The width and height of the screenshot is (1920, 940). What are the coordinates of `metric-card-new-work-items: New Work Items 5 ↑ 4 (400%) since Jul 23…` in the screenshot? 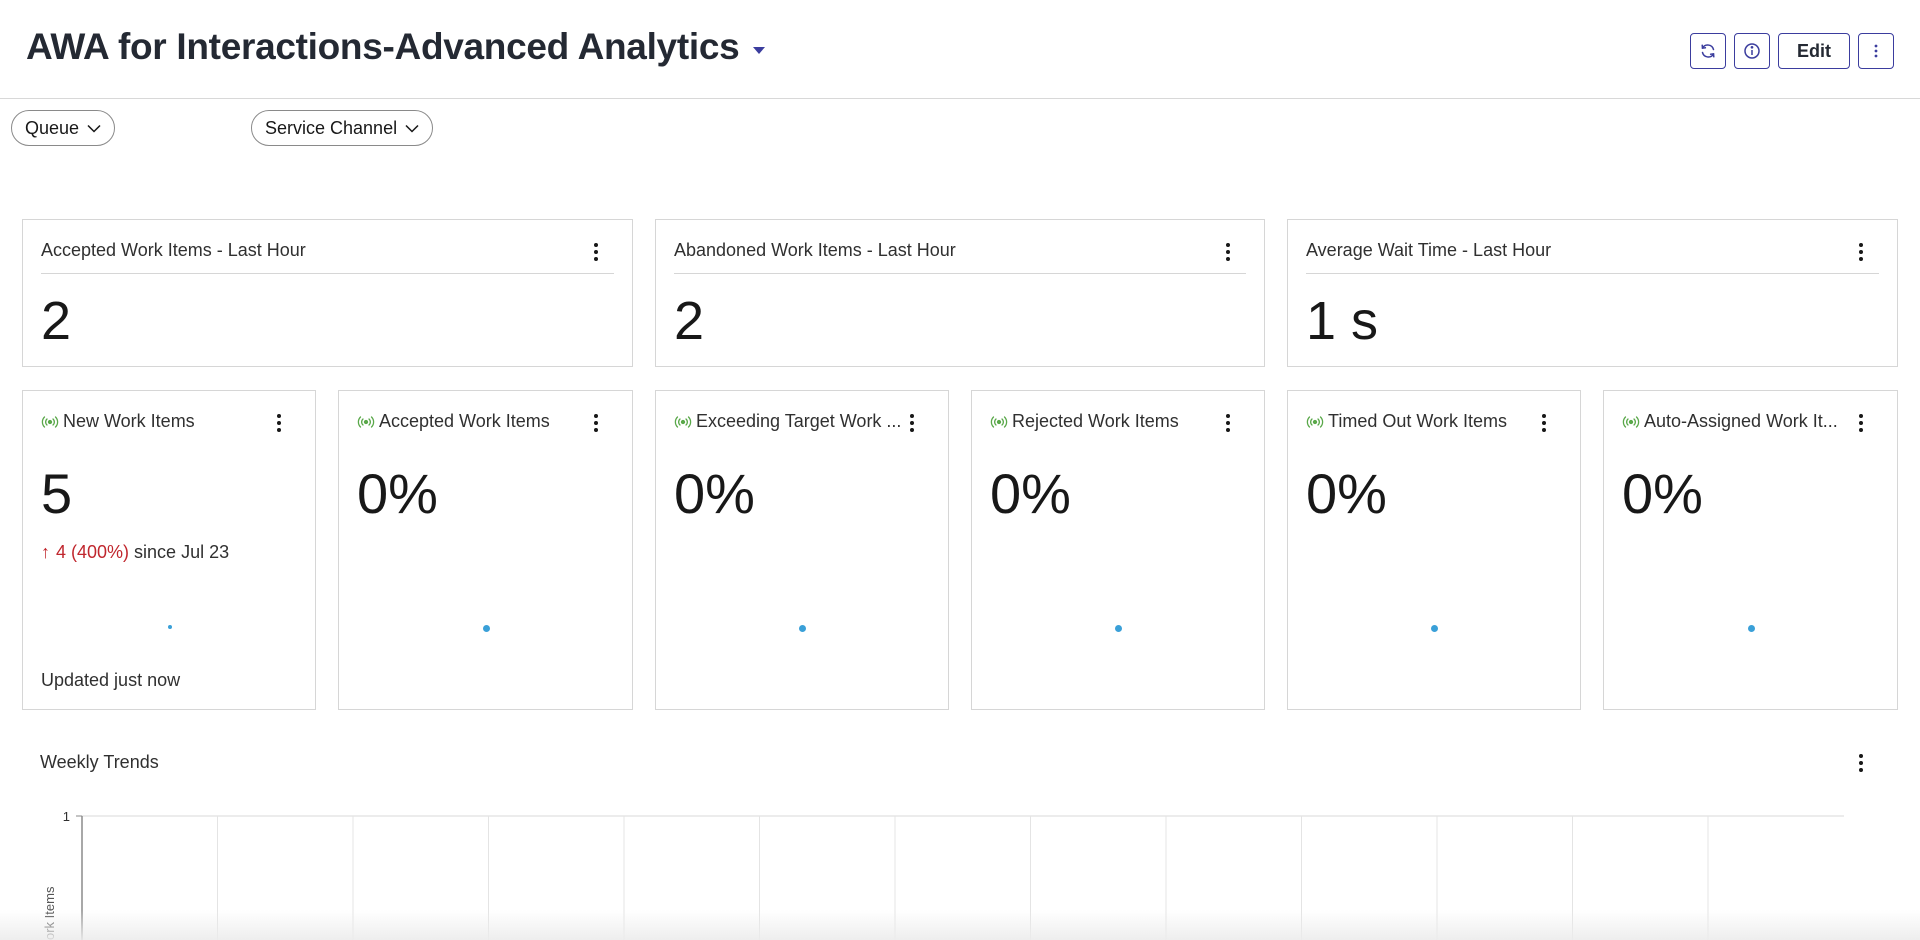 It's located at (169, 550).